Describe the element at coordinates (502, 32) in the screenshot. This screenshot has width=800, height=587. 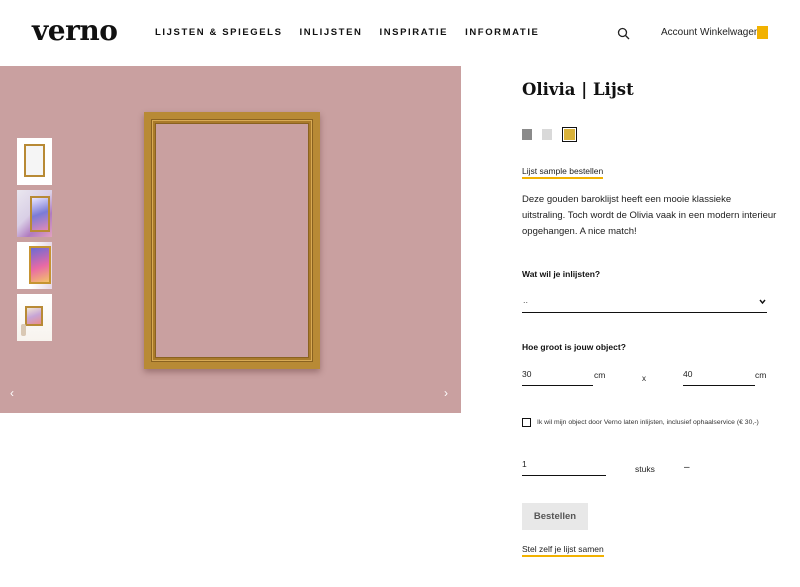
I see `nav-item-informatie: INFORMATIE` at that location.